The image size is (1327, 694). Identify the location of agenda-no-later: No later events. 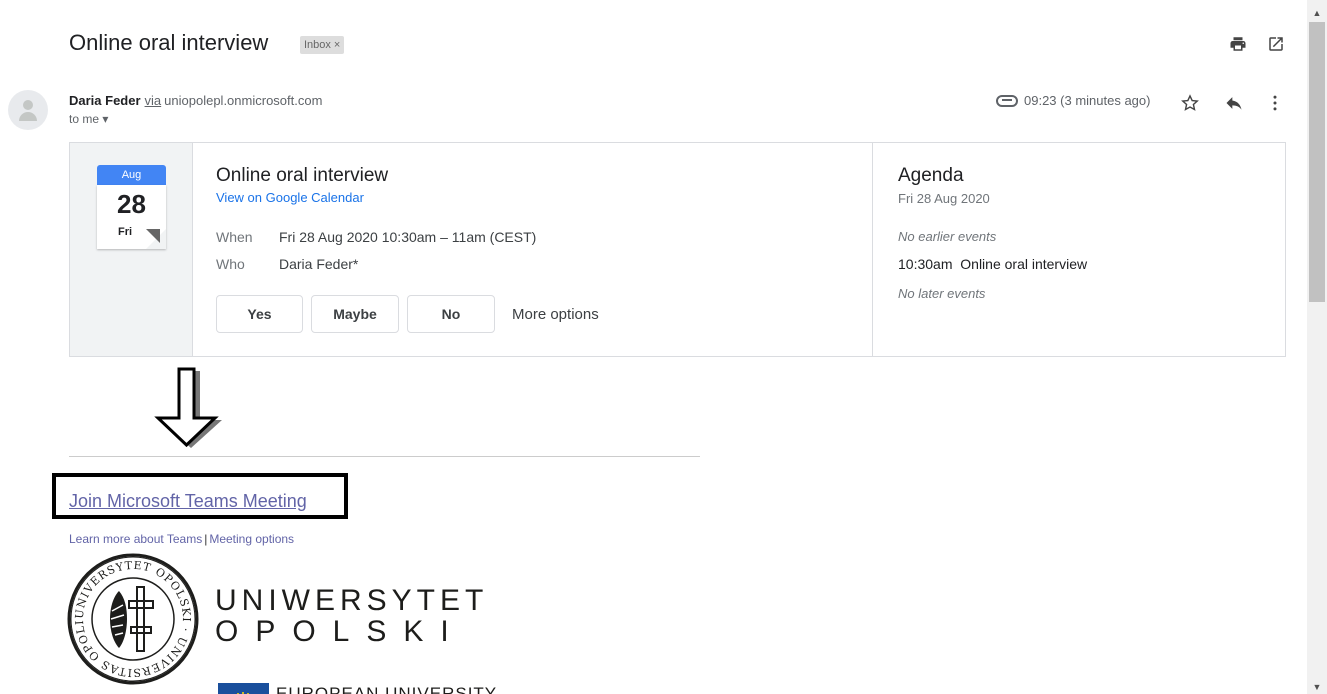
(942, 293).